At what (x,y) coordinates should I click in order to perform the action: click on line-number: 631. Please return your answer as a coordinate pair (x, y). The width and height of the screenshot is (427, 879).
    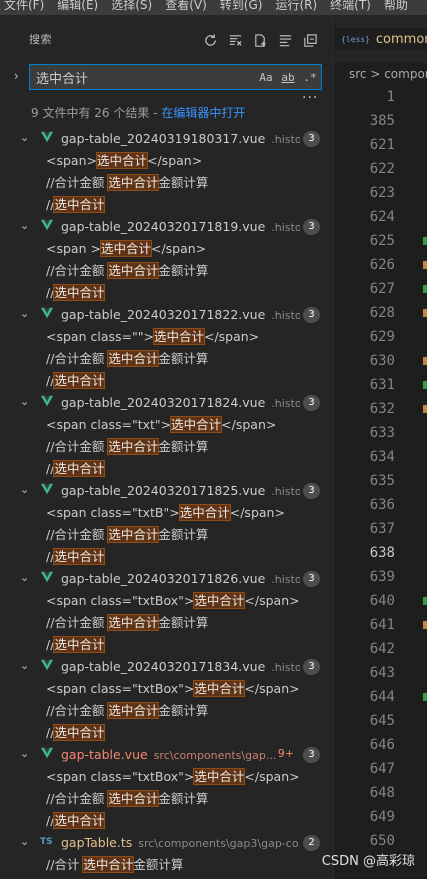
    Looking at the image, I should click on (381, 385).